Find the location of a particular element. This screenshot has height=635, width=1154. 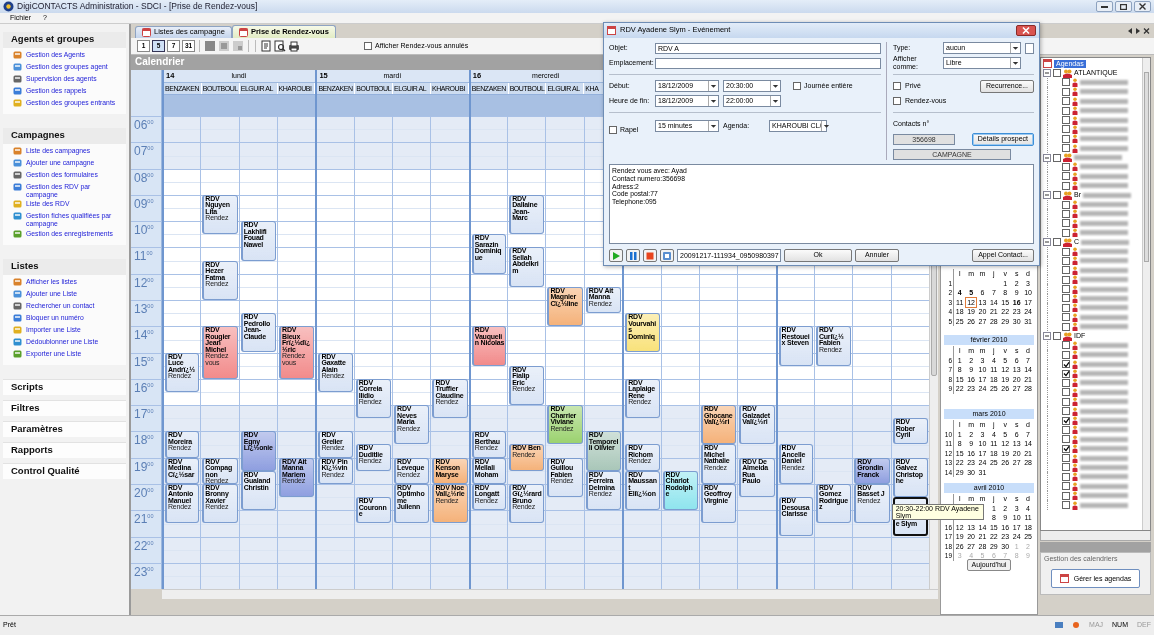

section-header: Agents et groupes is located at coordinates (64, 40).